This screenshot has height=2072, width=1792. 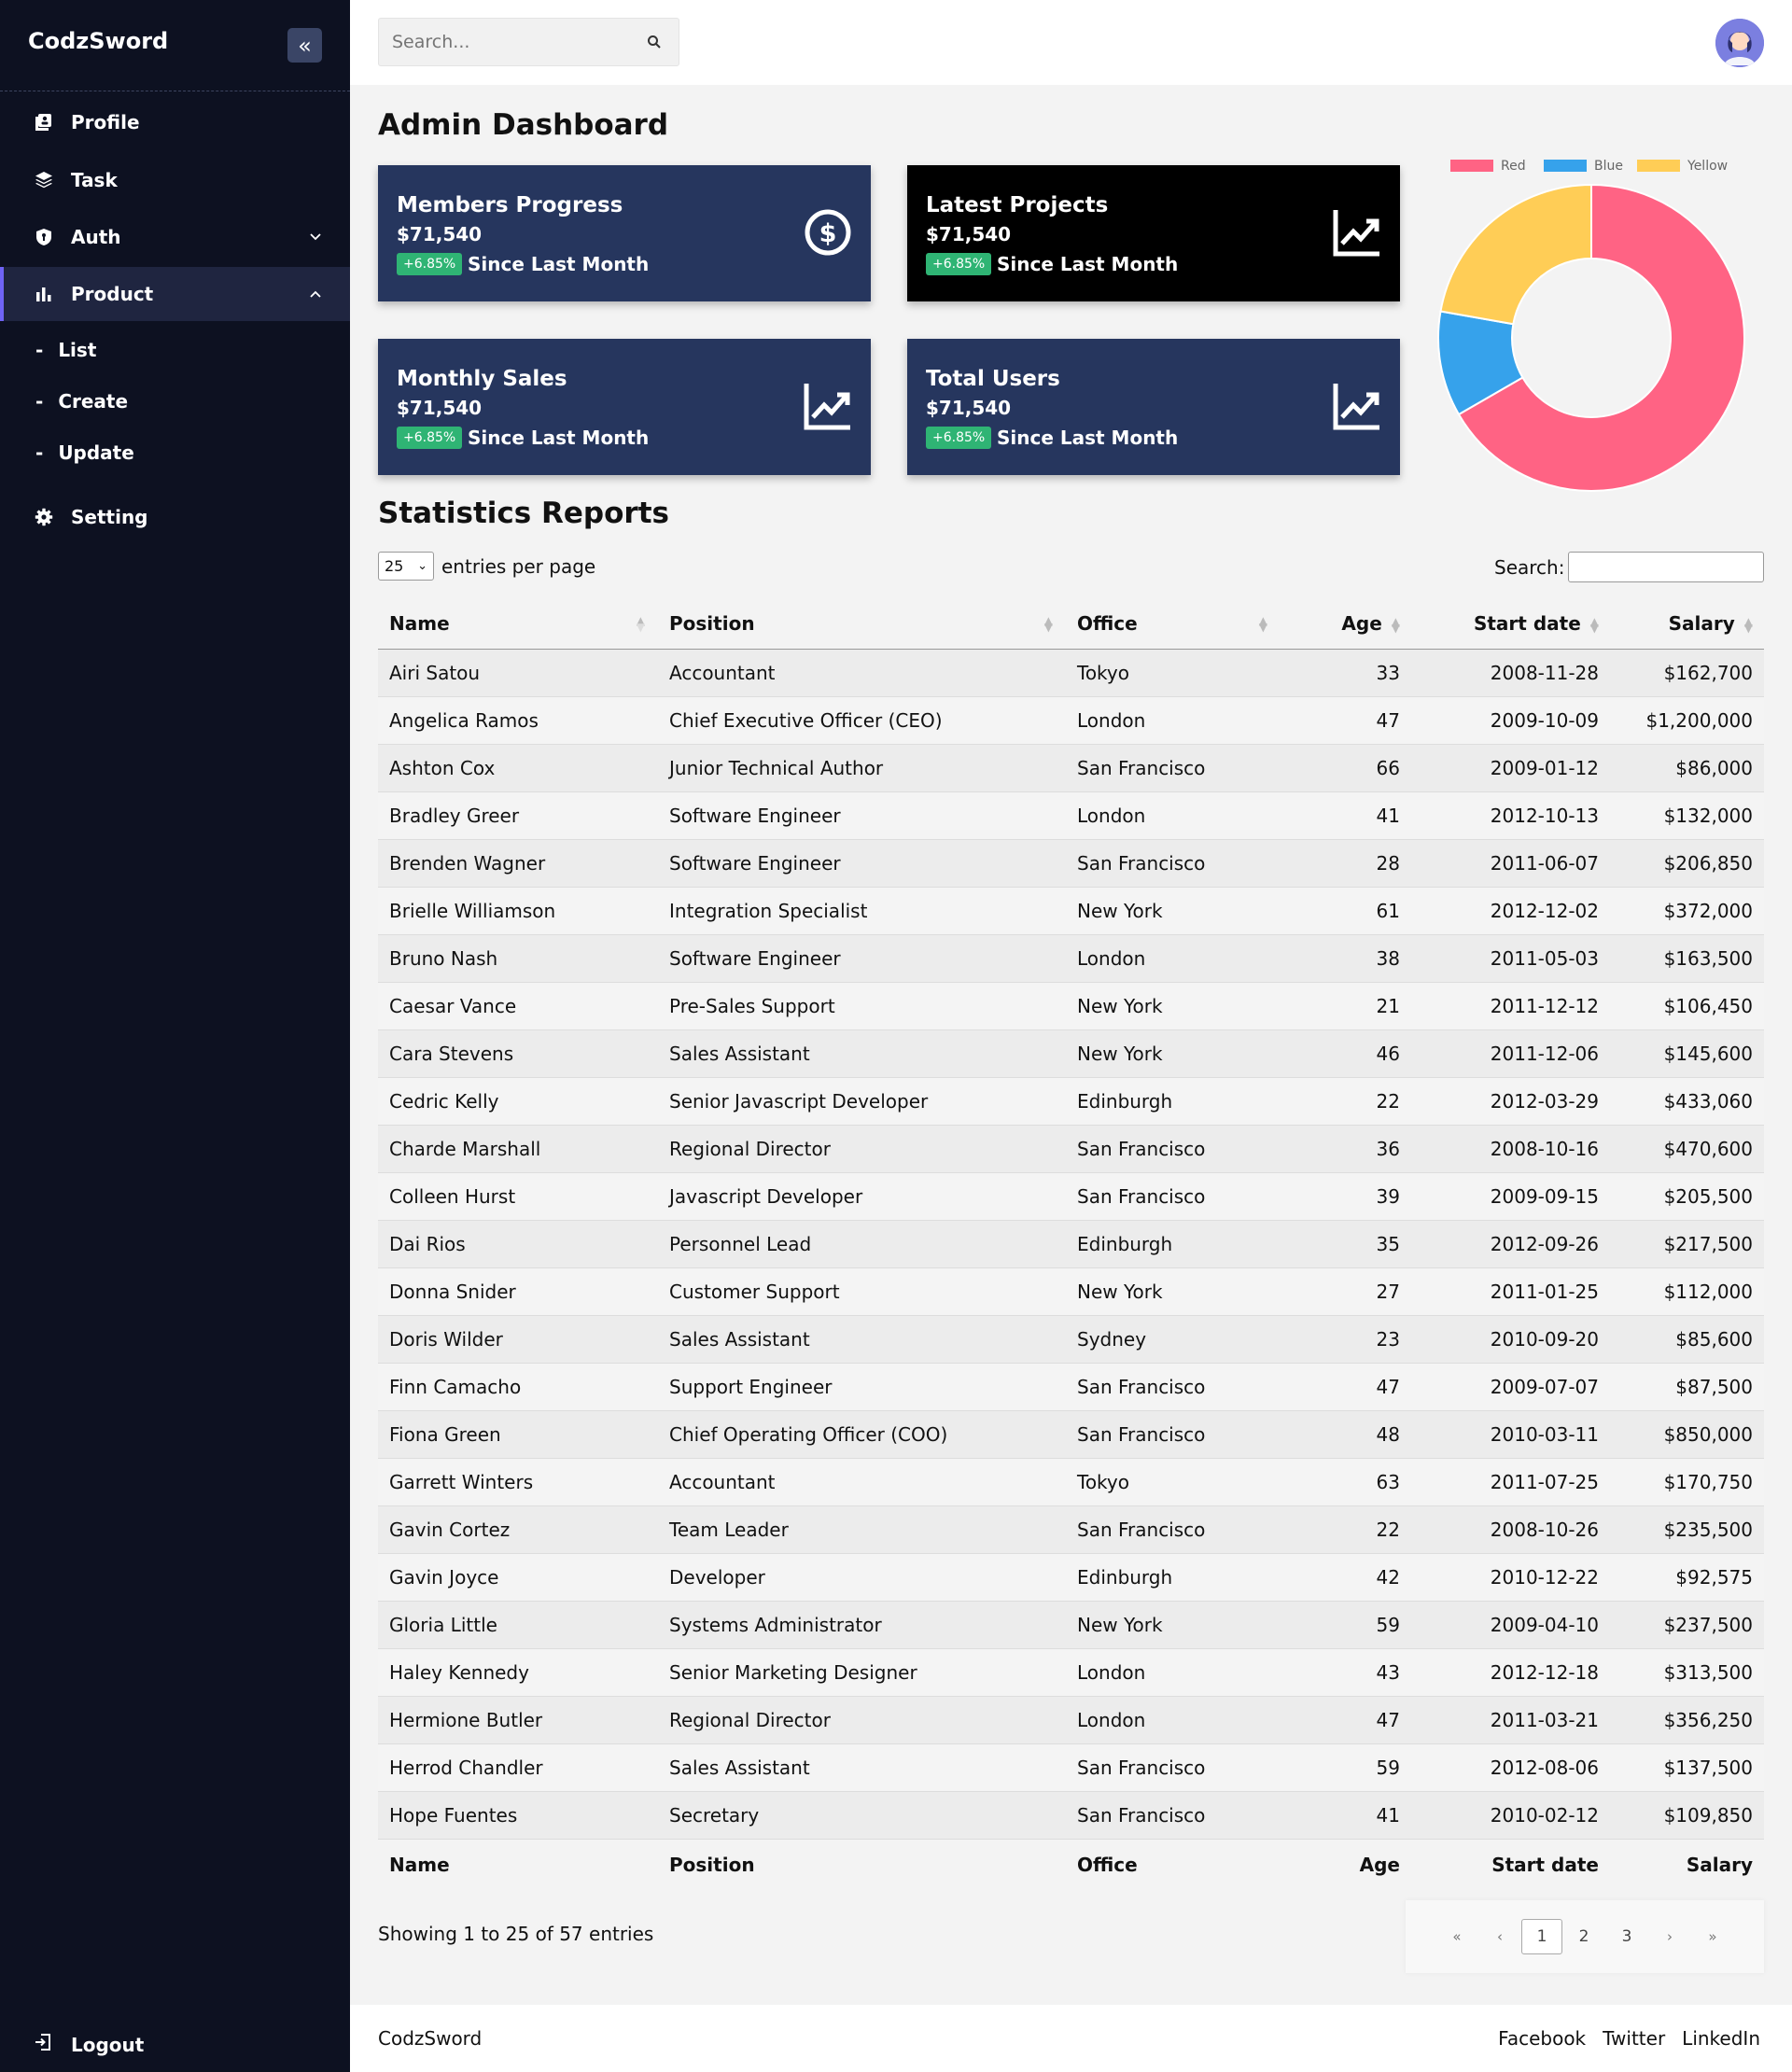 I want to click on cell-salary: $163,500, so click(x=1687, y=959).